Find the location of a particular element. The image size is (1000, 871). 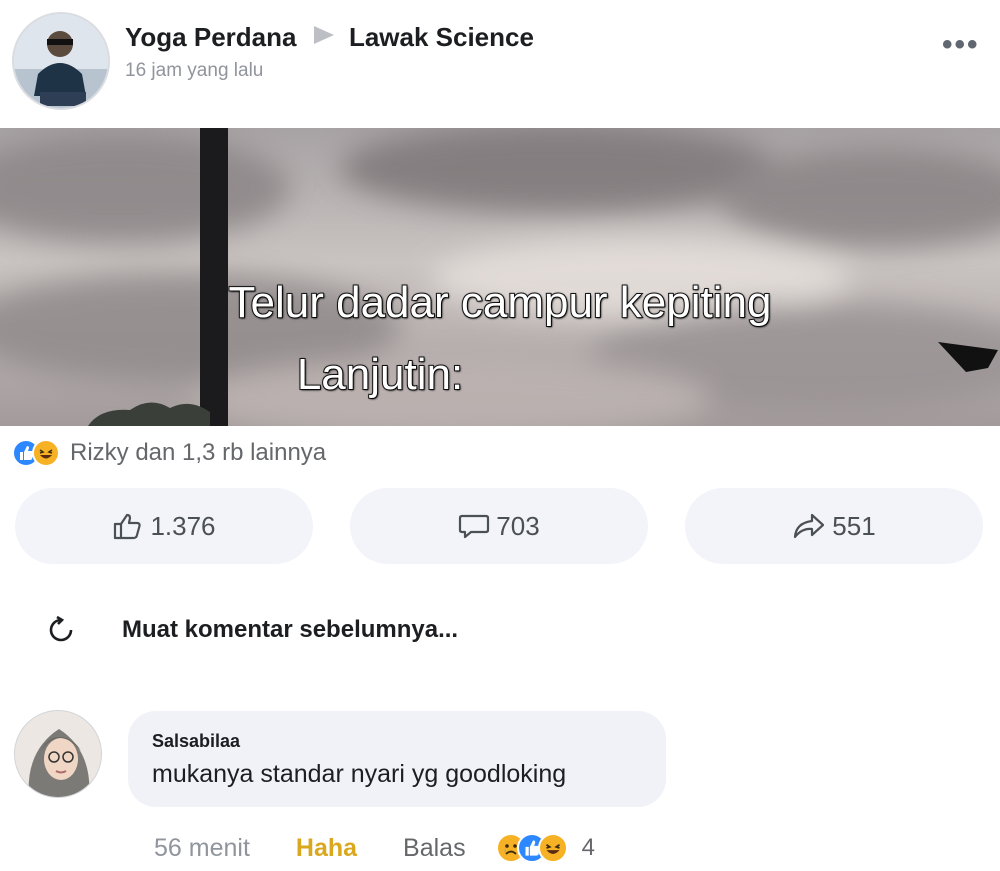

like-count: 1.376 is located at coordinates (183, 525).